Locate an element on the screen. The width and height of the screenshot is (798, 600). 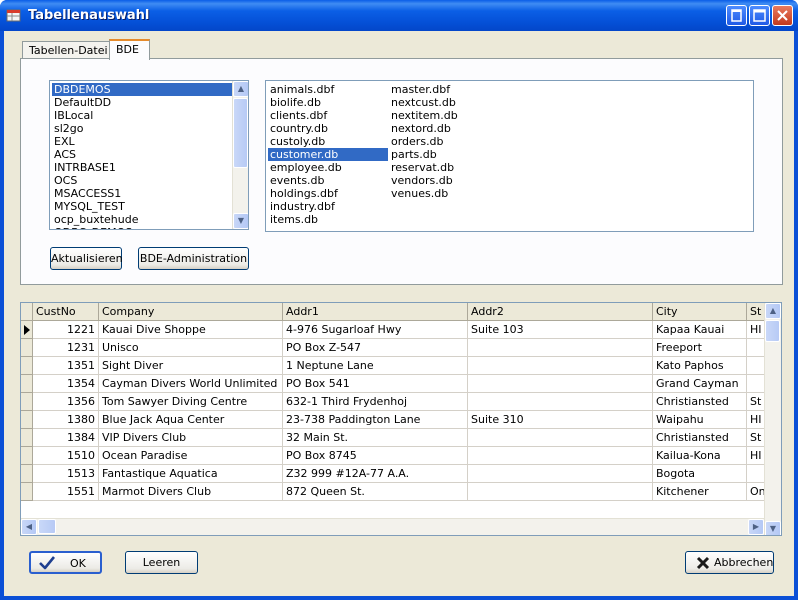
alias-item: EXL is located at coordinates (142, 141).